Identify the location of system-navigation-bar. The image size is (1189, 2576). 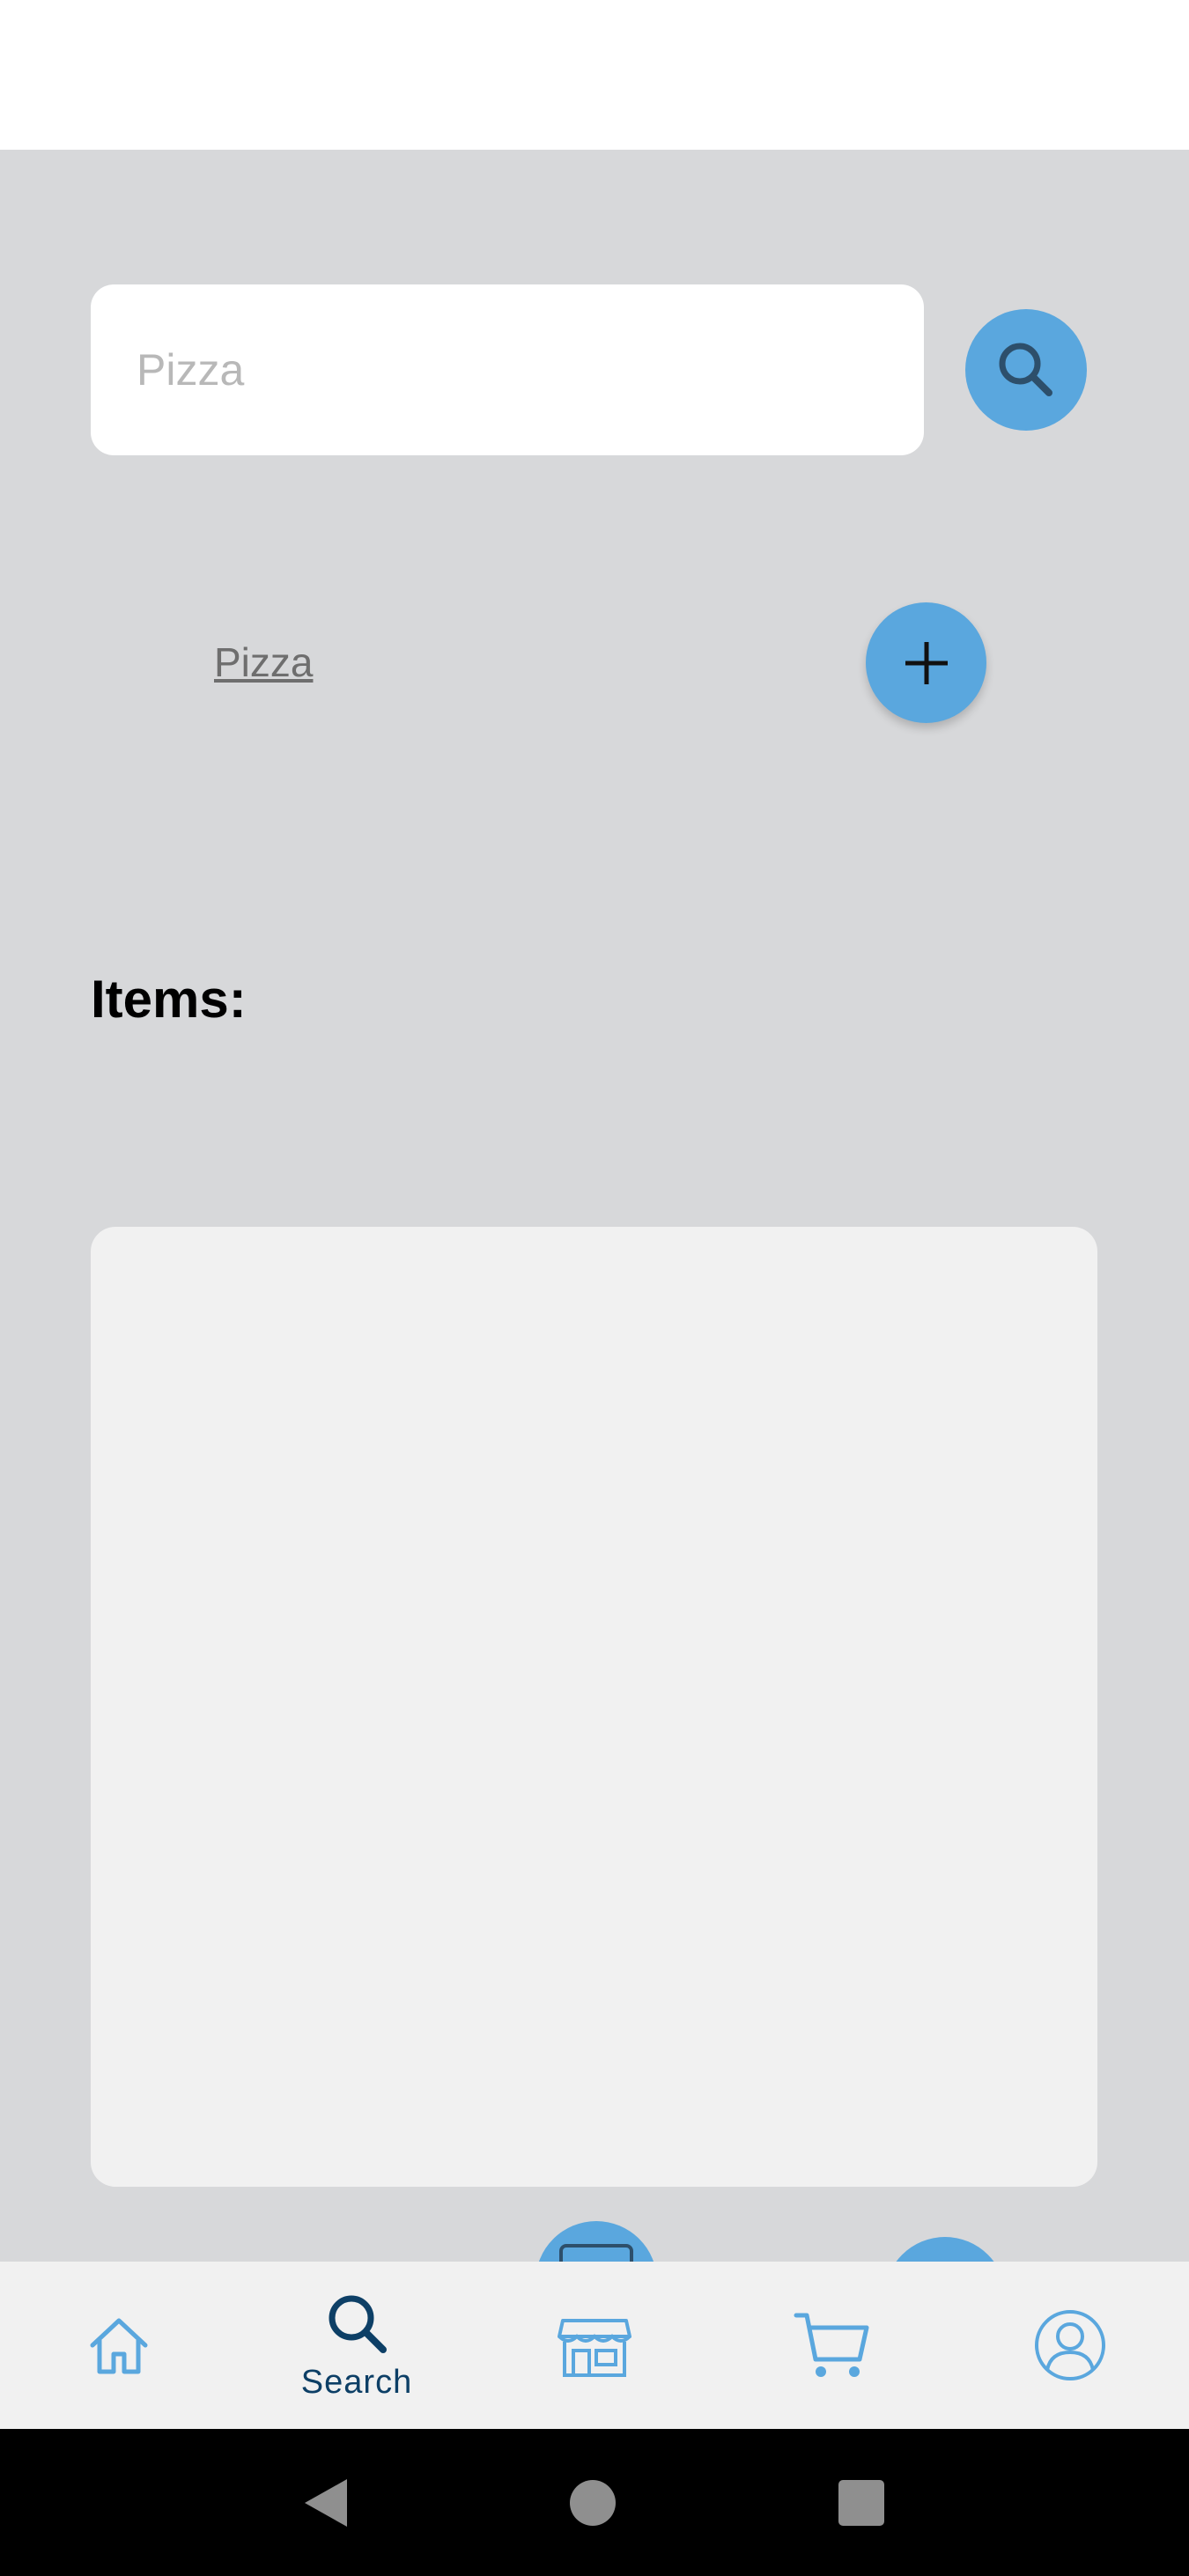
(595, 2502).